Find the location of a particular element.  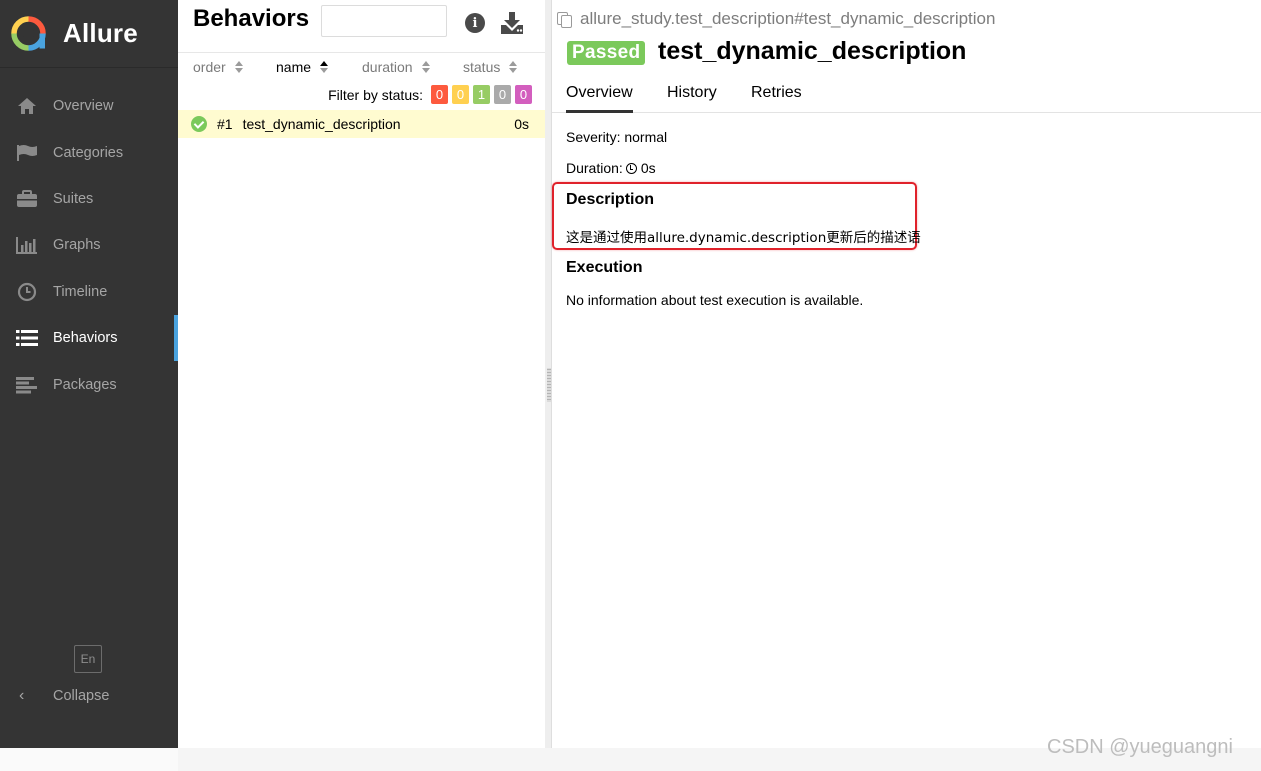

sort-name-column: name is located at coordinates (302, 67).